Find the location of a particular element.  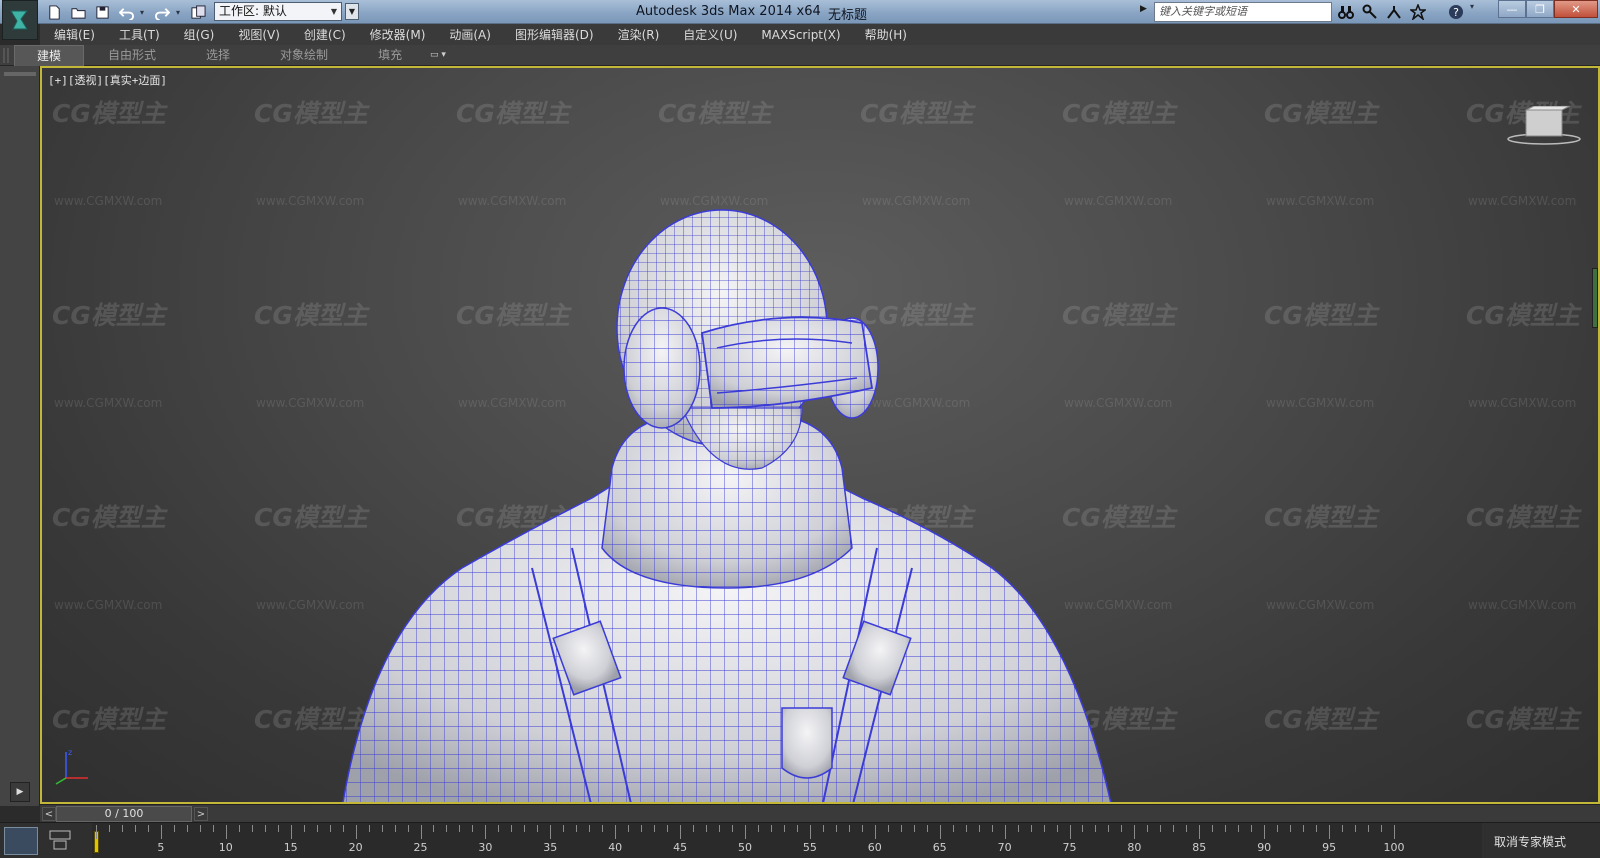

toolbar-grip is located at coordinates (20, 74).